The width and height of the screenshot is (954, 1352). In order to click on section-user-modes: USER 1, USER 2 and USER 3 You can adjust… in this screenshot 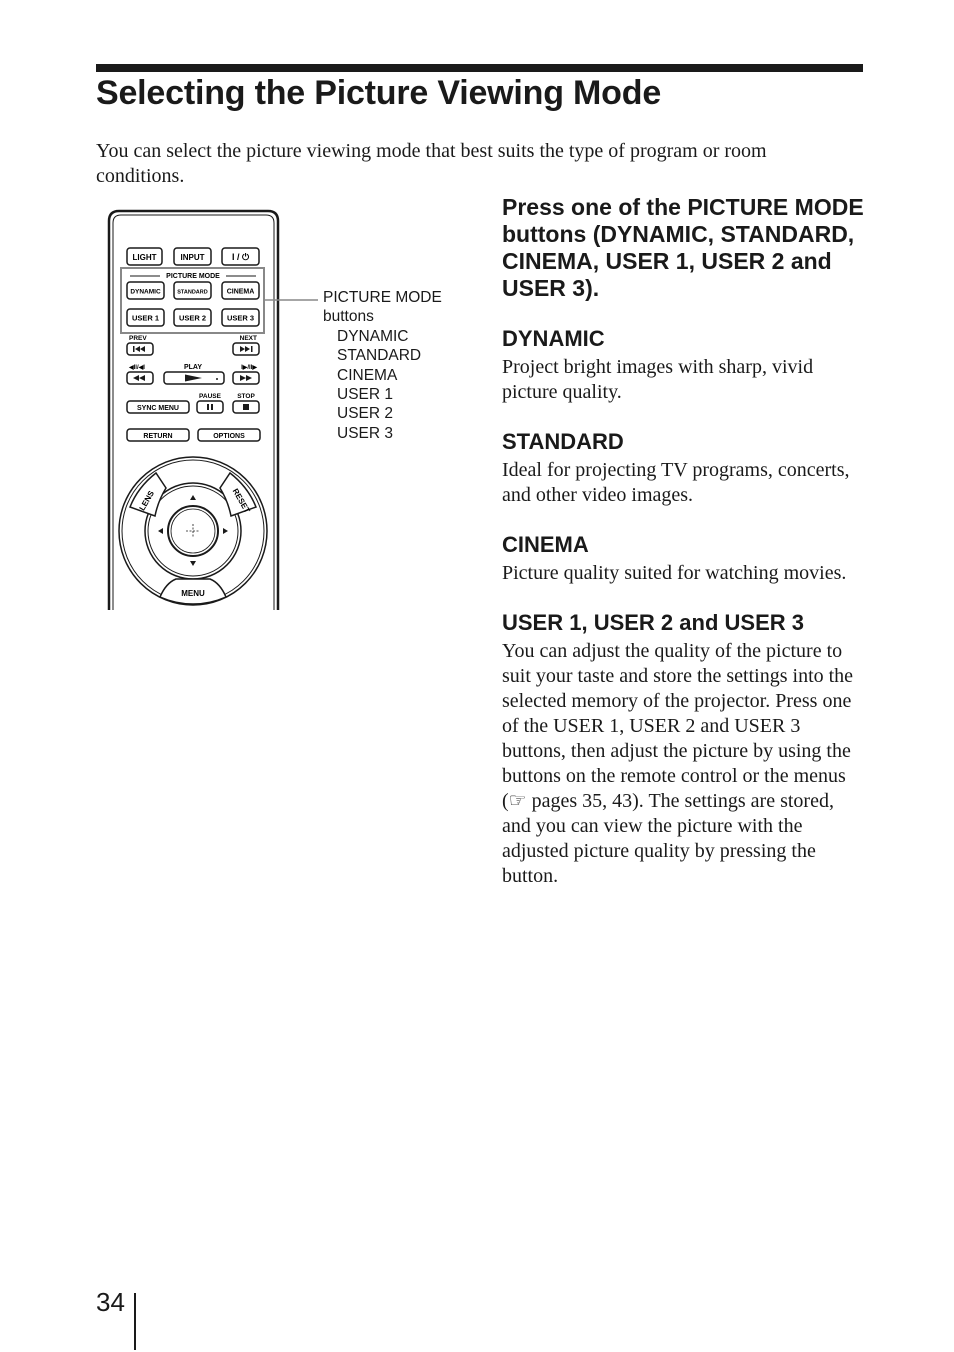, I will do `click(684, 749)`.